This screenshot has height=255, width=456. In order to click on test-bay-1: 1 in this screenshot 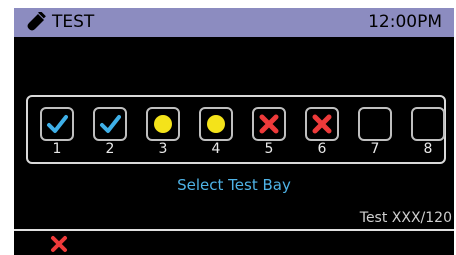, I will do `click(57, 133)`.